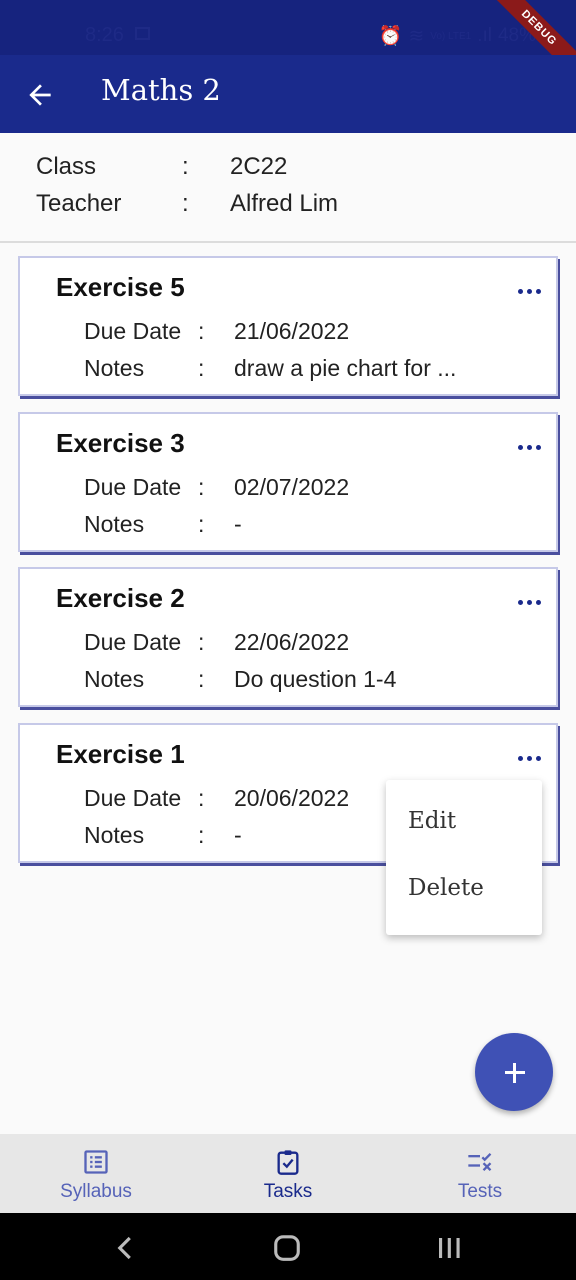 This screenshot has height=1280, width=576. I want to click on class-info: Class : 2C22 Teacher : Alfred Lim, so click(288, 188).